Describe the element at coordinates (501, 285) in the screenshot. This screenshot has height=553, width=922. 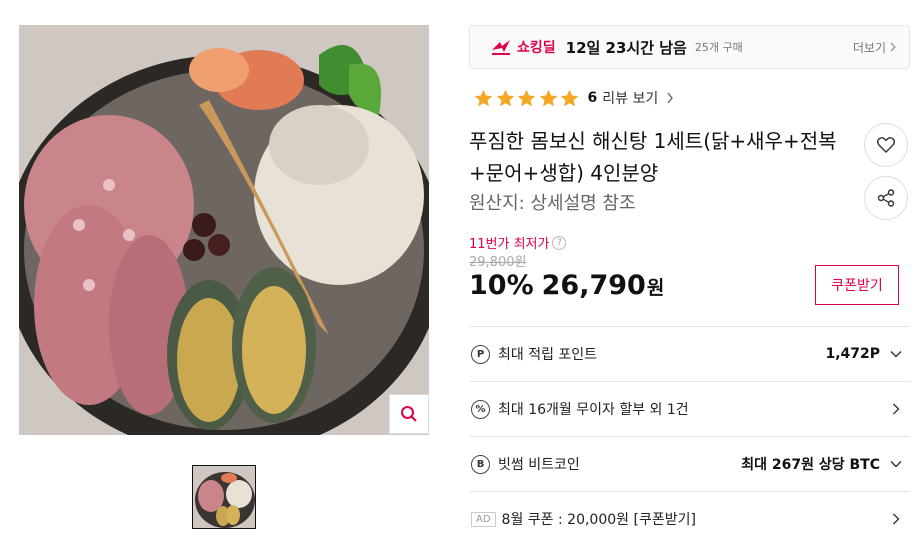
I see `discount-rate: 10%` at that location.